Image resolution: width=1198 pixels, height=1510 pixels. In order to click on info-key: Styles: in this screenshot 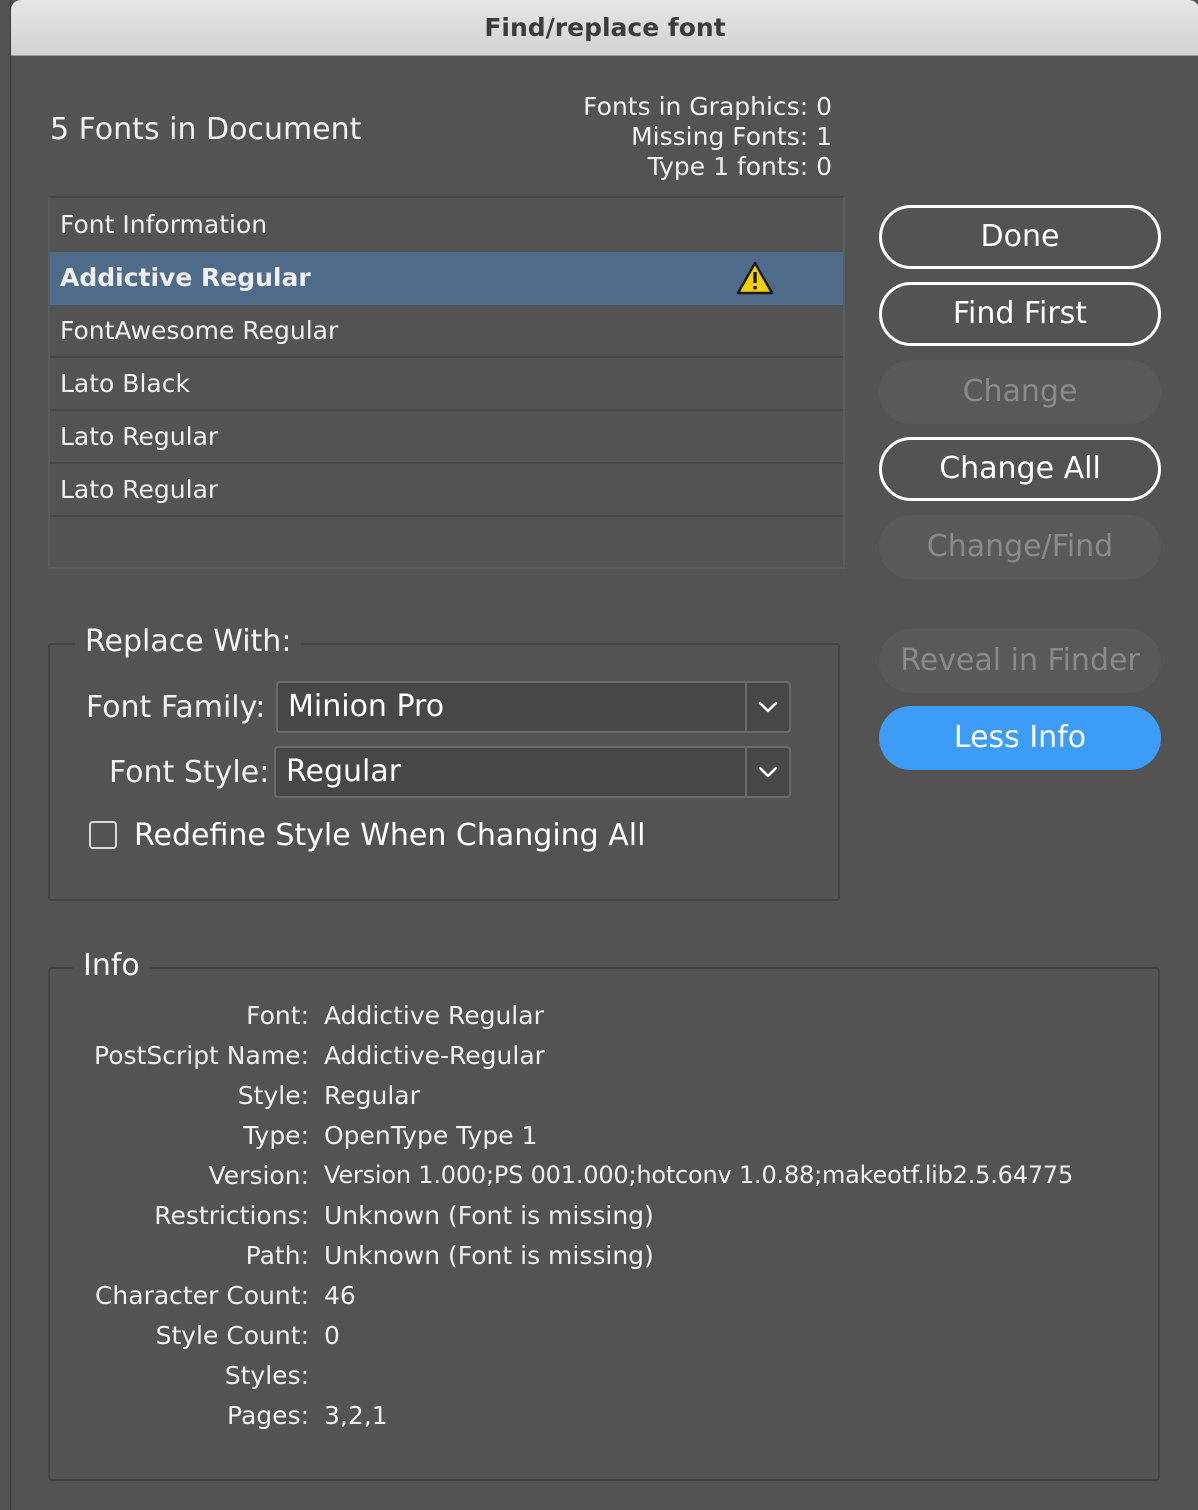, I will do `click(266, 1375)`.